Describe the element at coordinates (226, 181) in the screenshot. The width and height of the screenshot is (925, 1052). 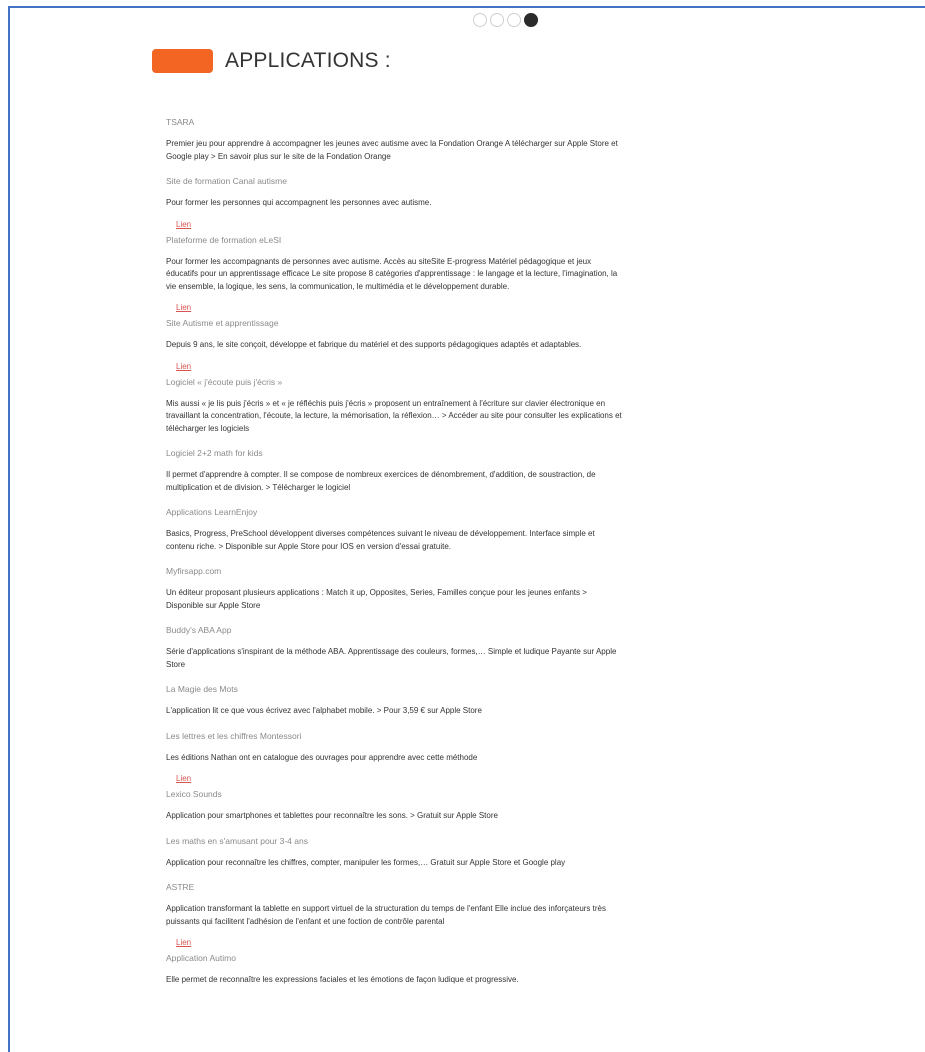
I see `entry-title: Site de formation Canal autisme` at that location.